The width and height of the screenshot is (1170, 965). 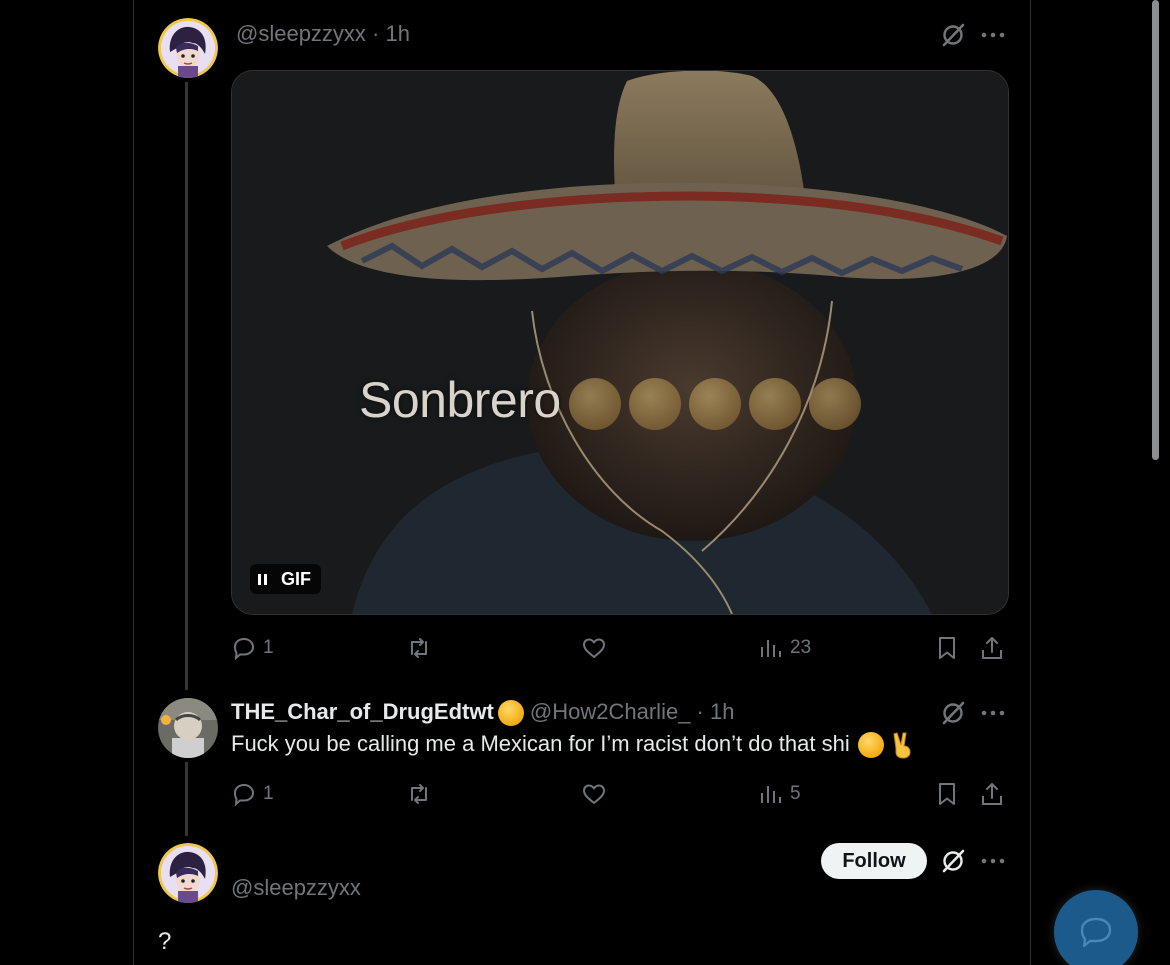 What do you see at coordinates (165, 941) in the screenshot?
I see `post-text: ?` at bounding box center [165, 941].